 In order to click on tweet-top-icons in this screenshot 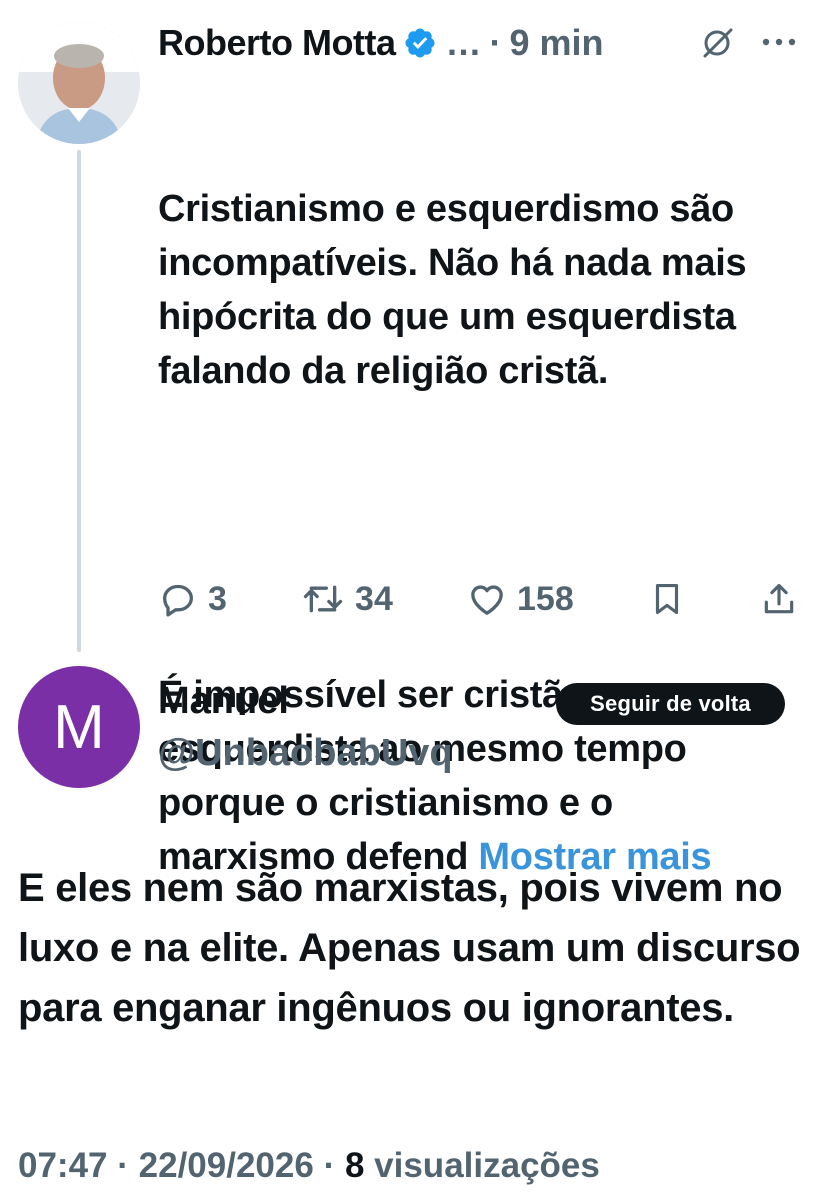, I will do `click(749, 44)`.